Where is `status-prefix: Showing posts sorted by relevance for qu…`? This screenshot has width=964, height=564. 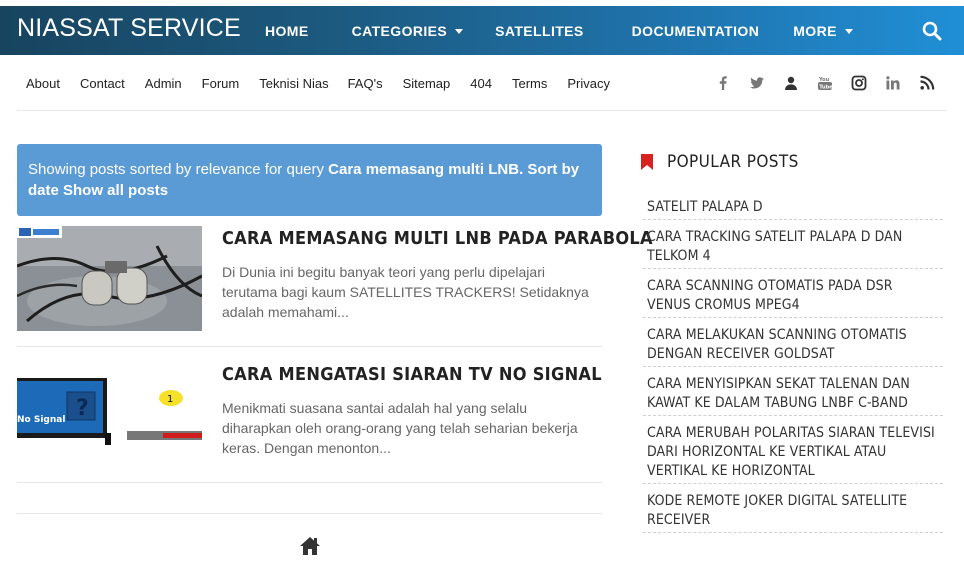 status-prefix: Showing posts sorted by relevance for qu… is located at coordinates (178, 169).